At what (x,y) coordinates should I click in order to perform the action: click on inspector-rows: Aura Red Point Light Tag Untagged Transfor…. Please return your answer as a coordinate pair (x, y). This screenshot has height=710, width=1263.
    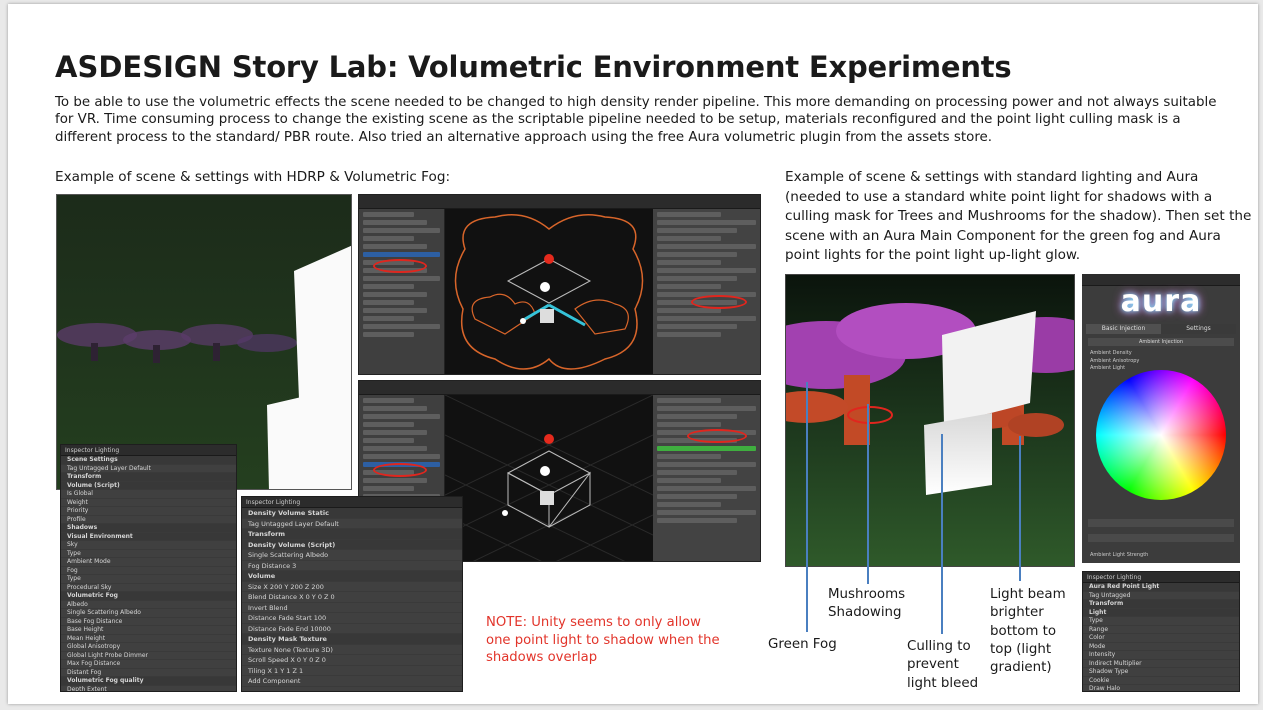
    Looking at the image, I should click on (1161, 637).